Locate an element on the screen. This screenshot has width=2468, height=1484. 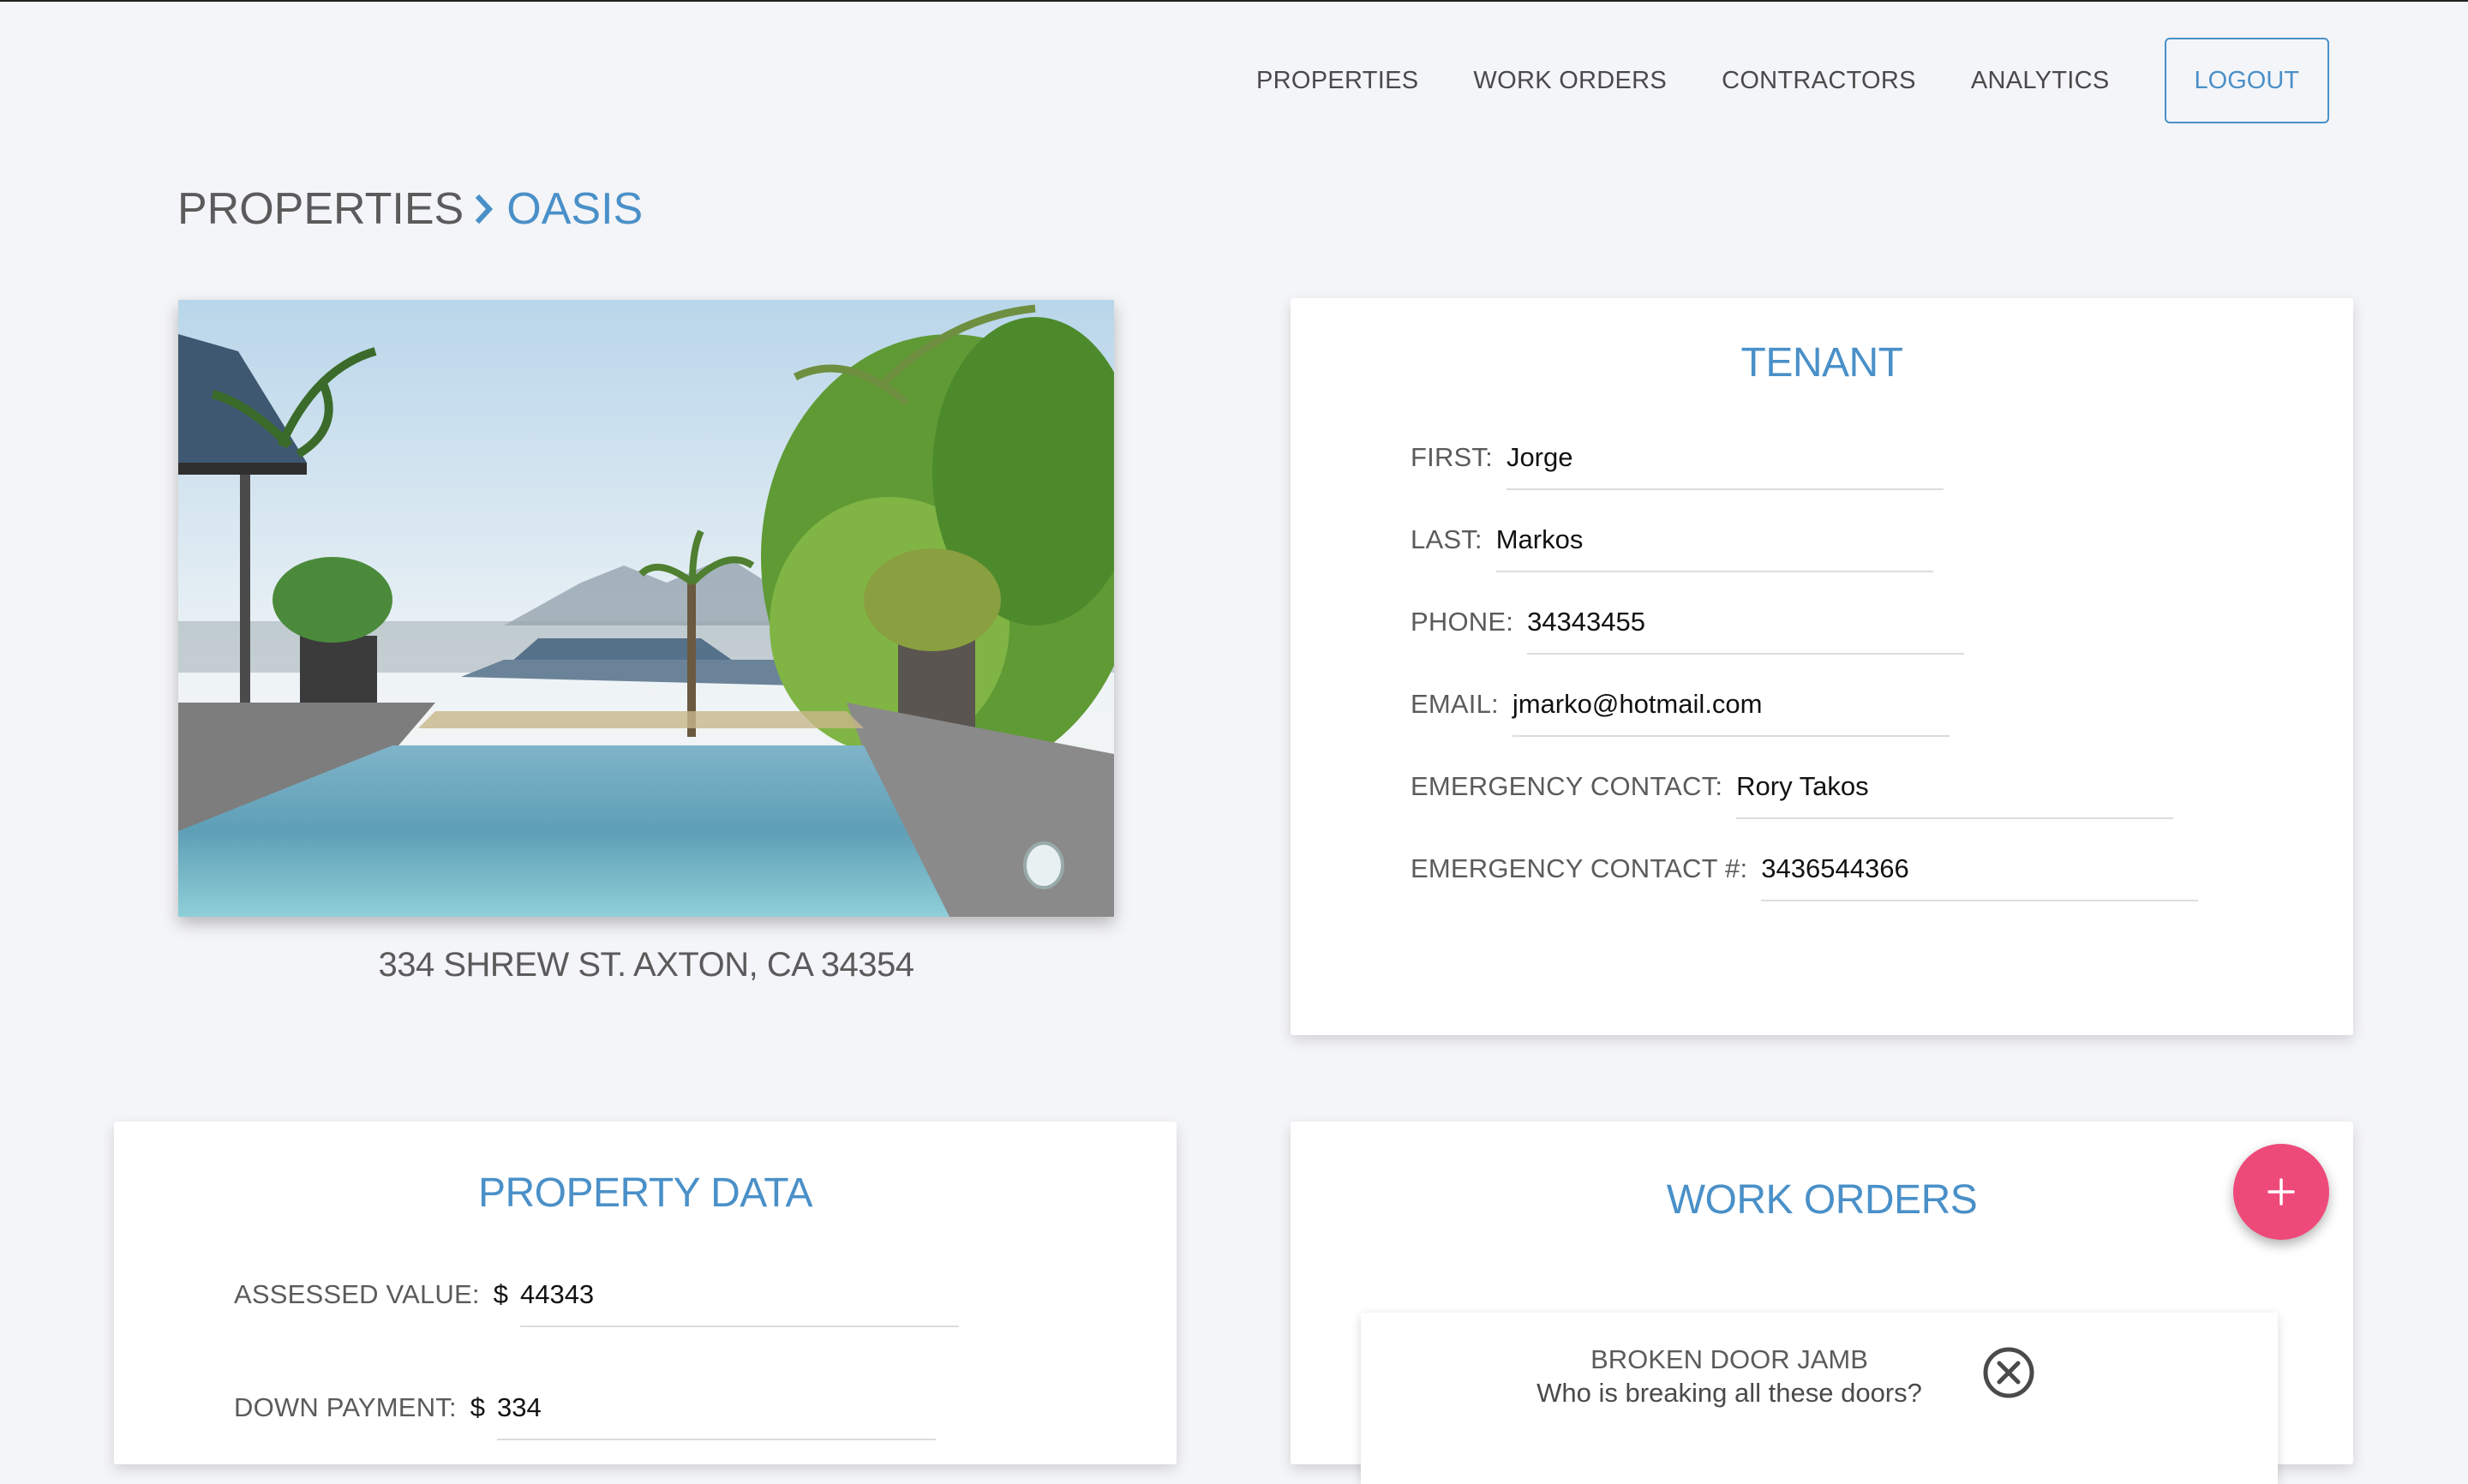
tenant-phone-input: 34343455 is located at coordinates (1746, 628).